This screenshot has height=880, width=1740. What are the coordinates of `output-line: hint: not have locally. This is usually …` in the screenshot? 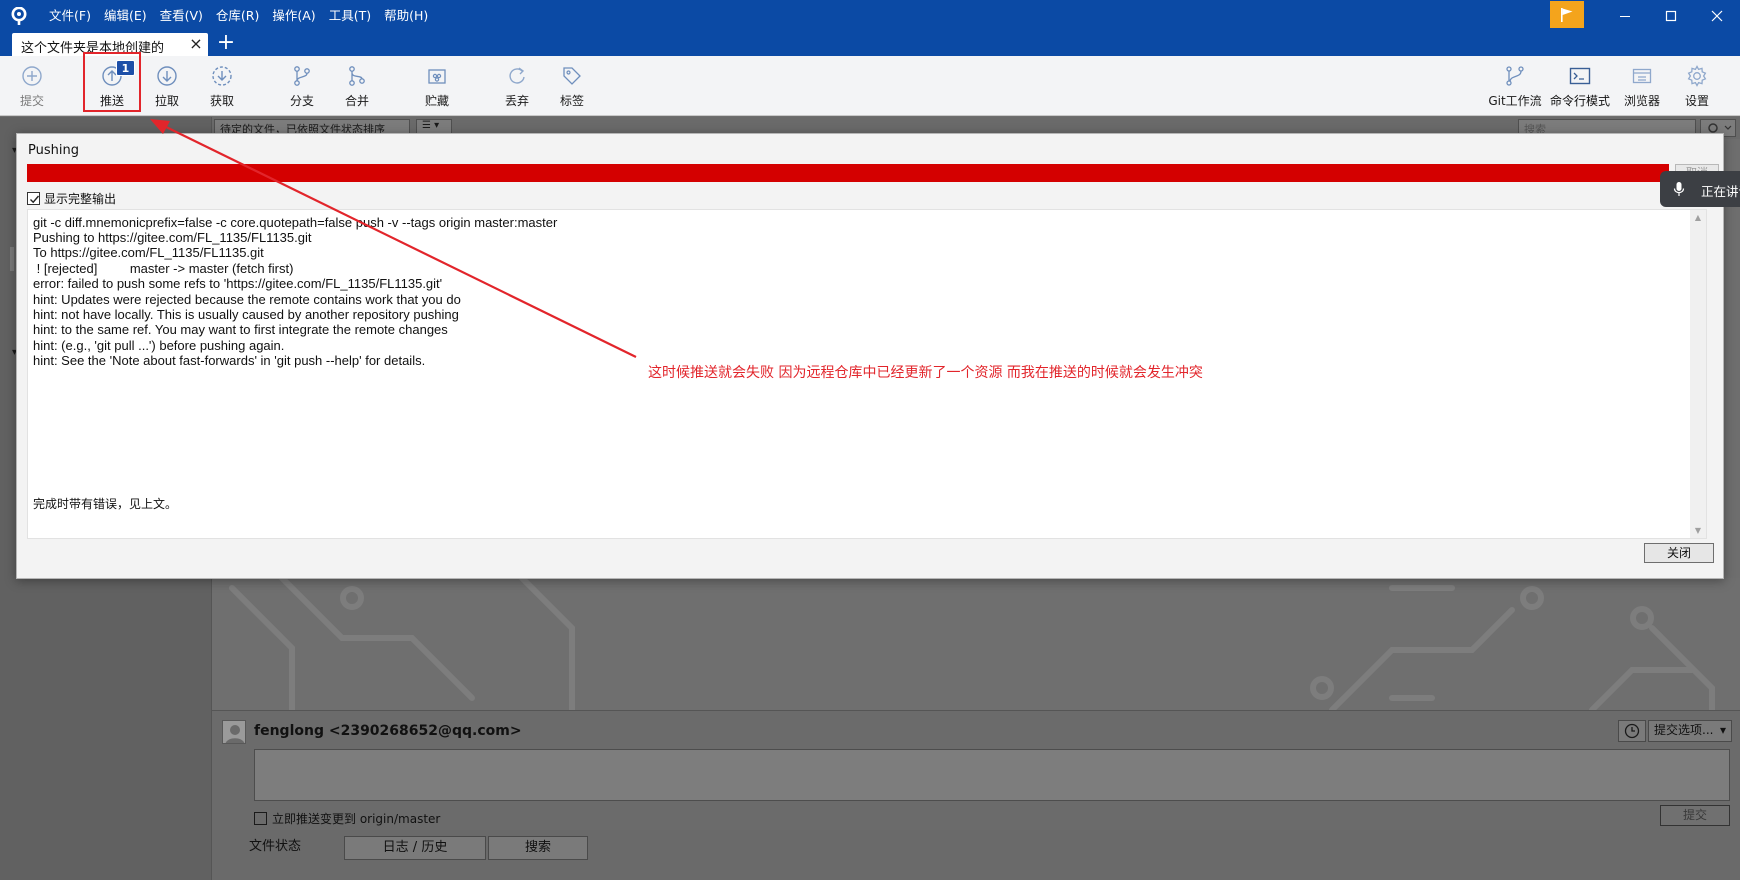 It's located at (246, 314).